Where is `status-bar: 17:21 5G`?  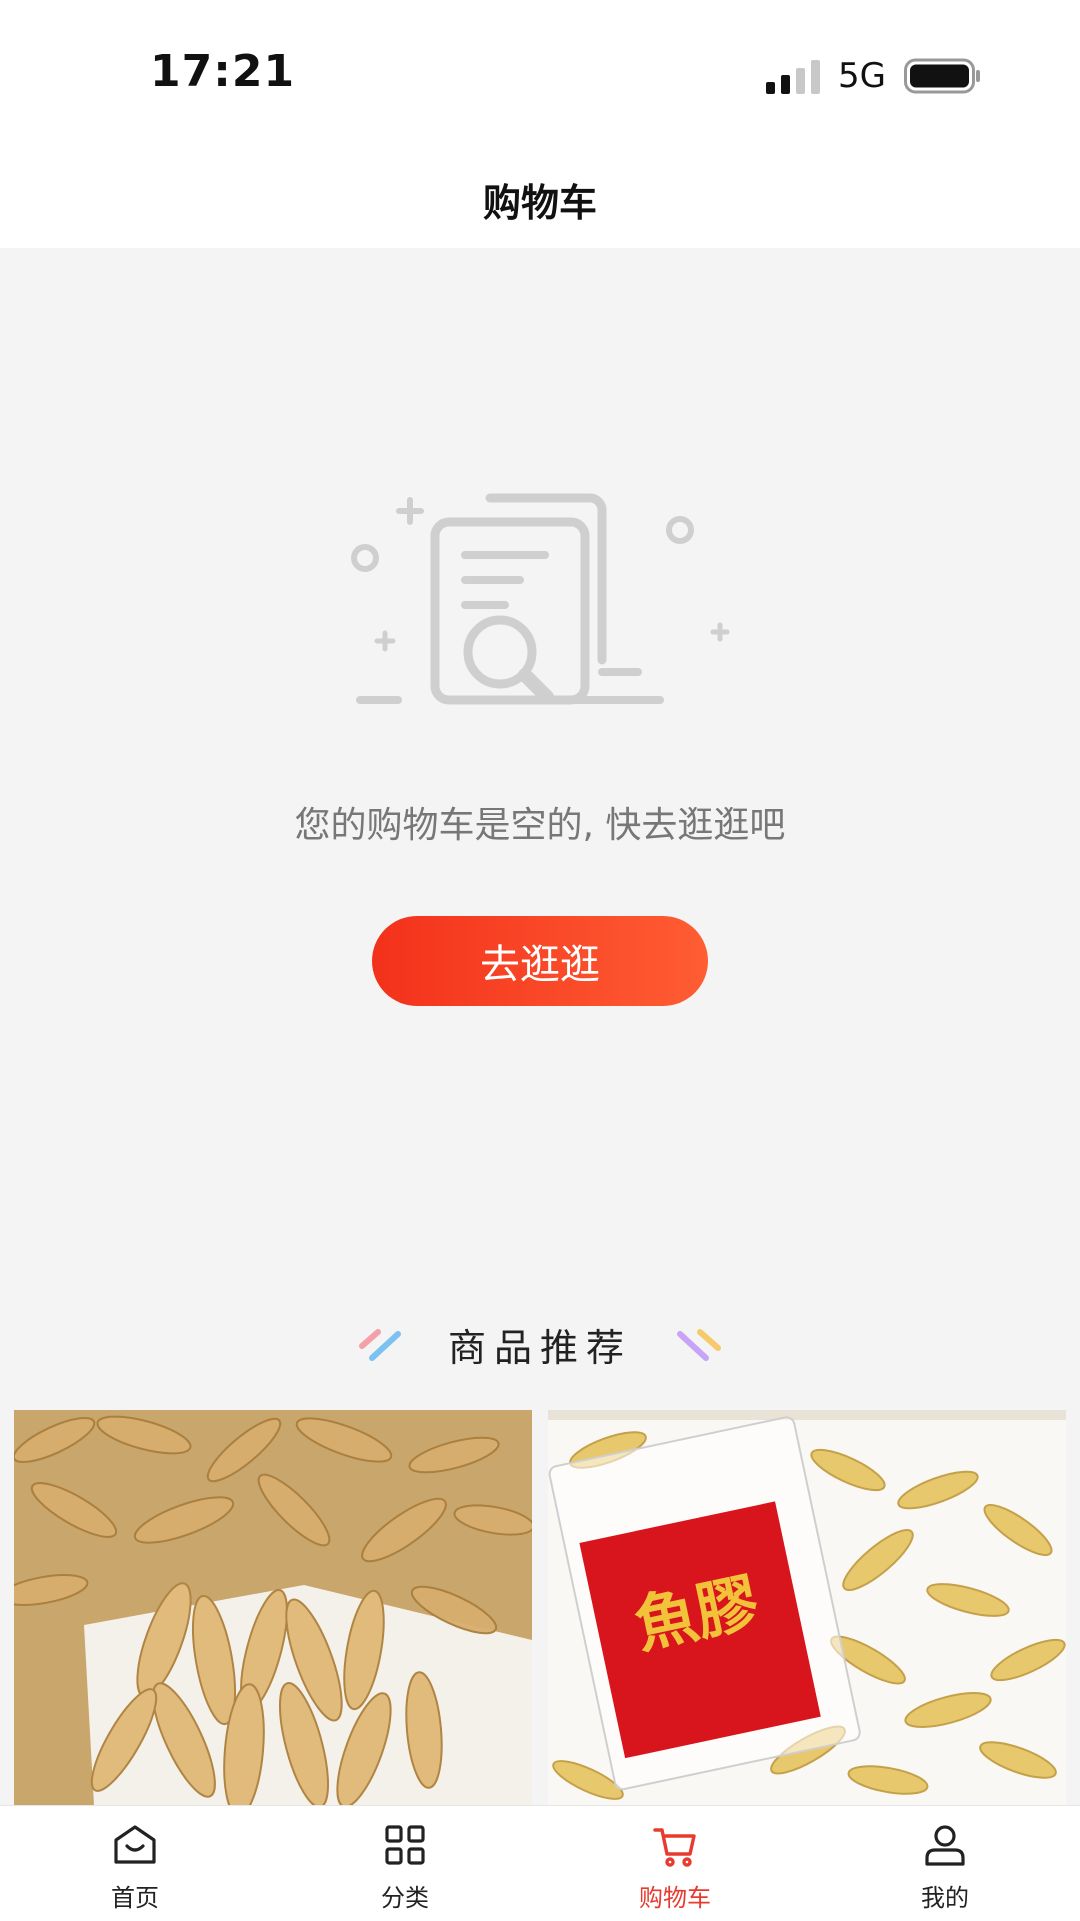
status-bar: 17:21 5G is located at coordinates (540, 75).